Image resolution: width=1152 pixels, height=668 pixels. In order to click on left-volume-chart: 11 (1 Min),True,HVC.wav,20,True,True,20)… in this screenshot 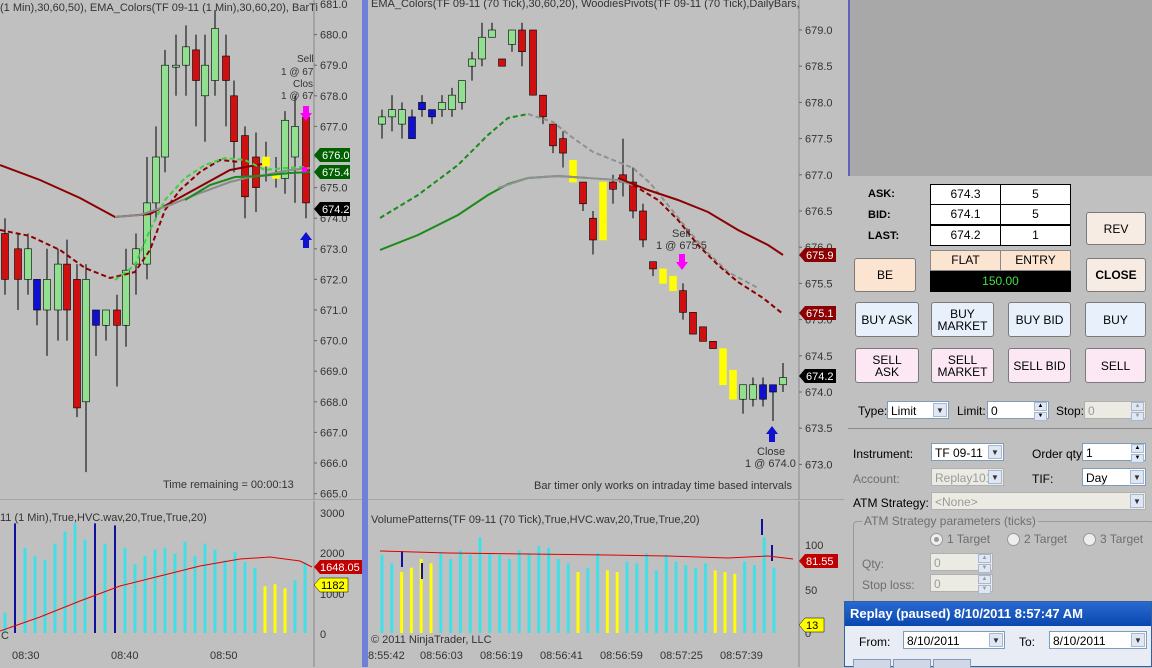, I will do `click(181, 584)`.